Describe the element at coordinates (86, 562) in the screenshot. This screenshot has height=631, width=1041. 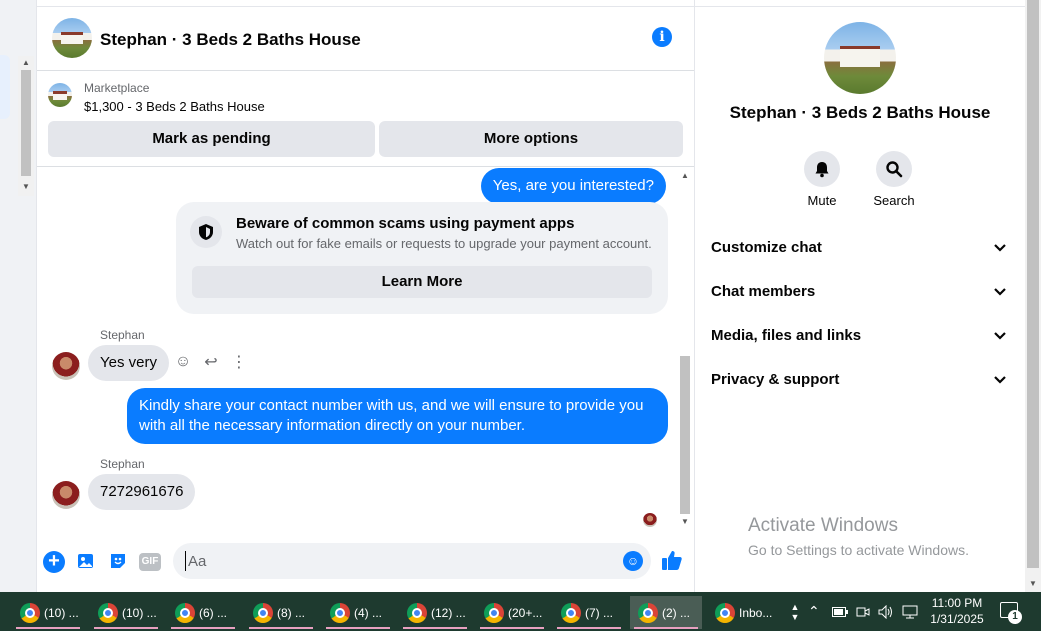
I see `image-icon` at that location.